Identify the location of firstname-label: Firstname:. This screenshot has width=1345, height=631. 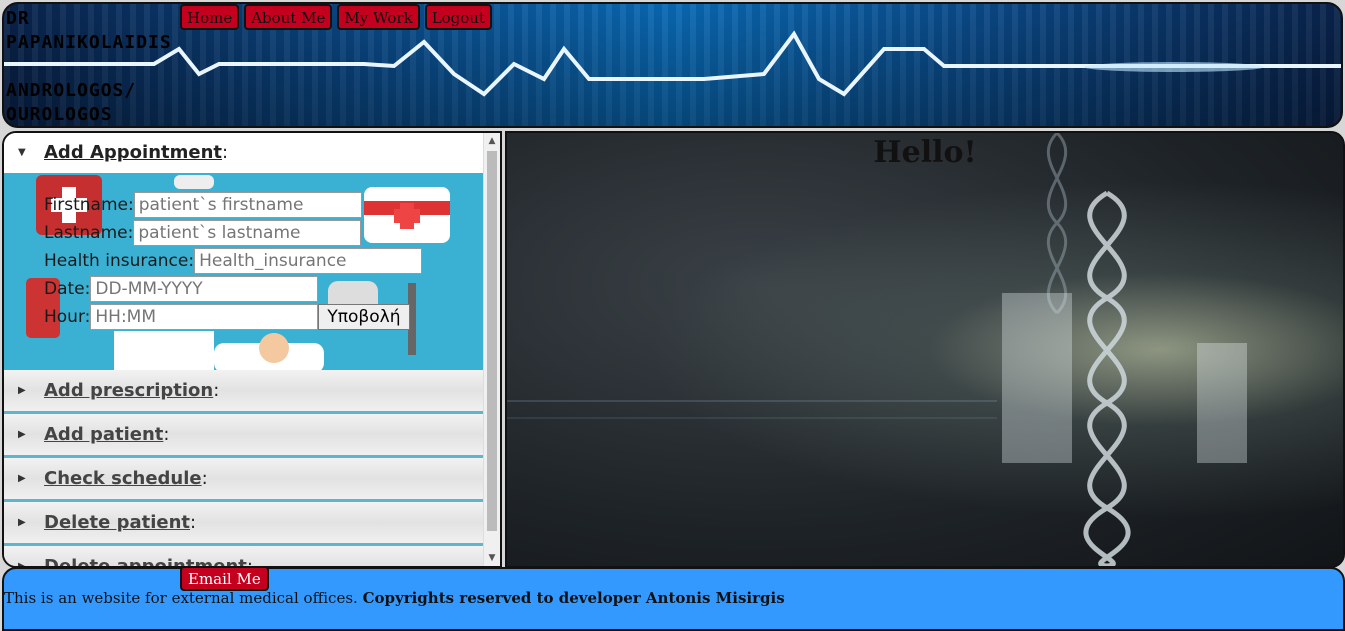
(89, 205).